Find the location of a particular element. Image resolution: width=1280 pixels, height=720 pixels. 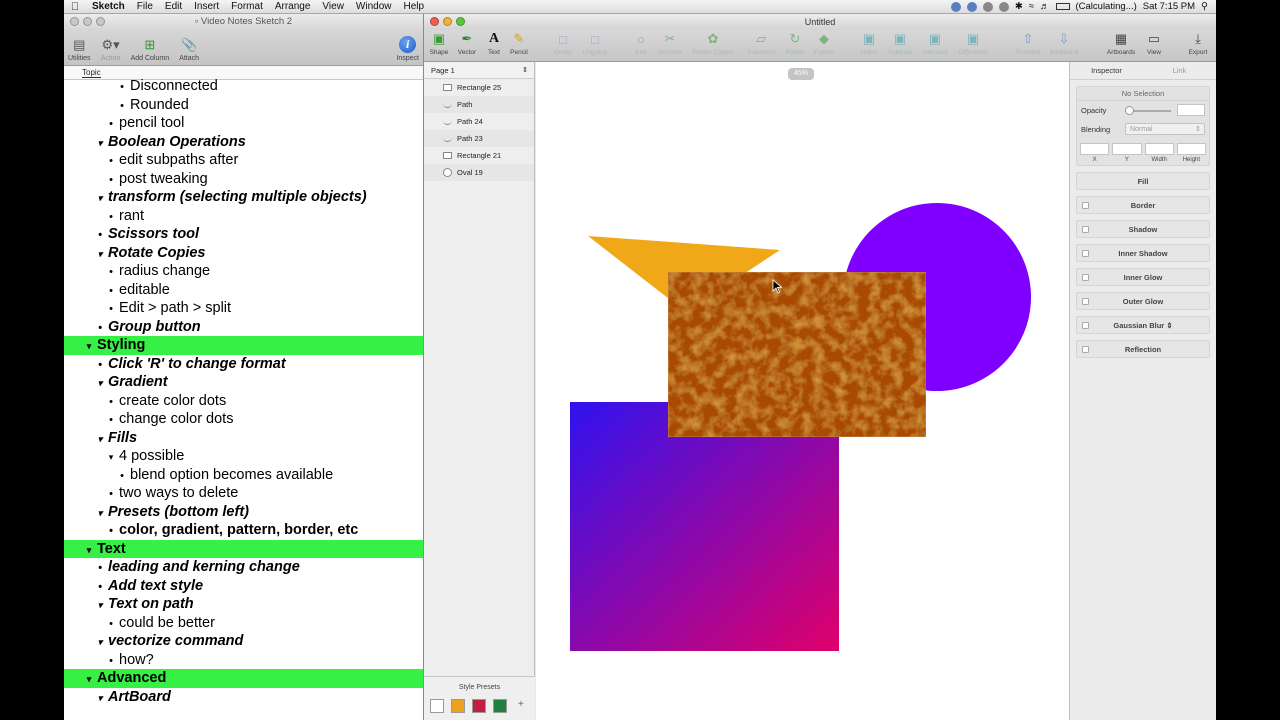

menu-edit: Edit is located at coordinates (173, 7).